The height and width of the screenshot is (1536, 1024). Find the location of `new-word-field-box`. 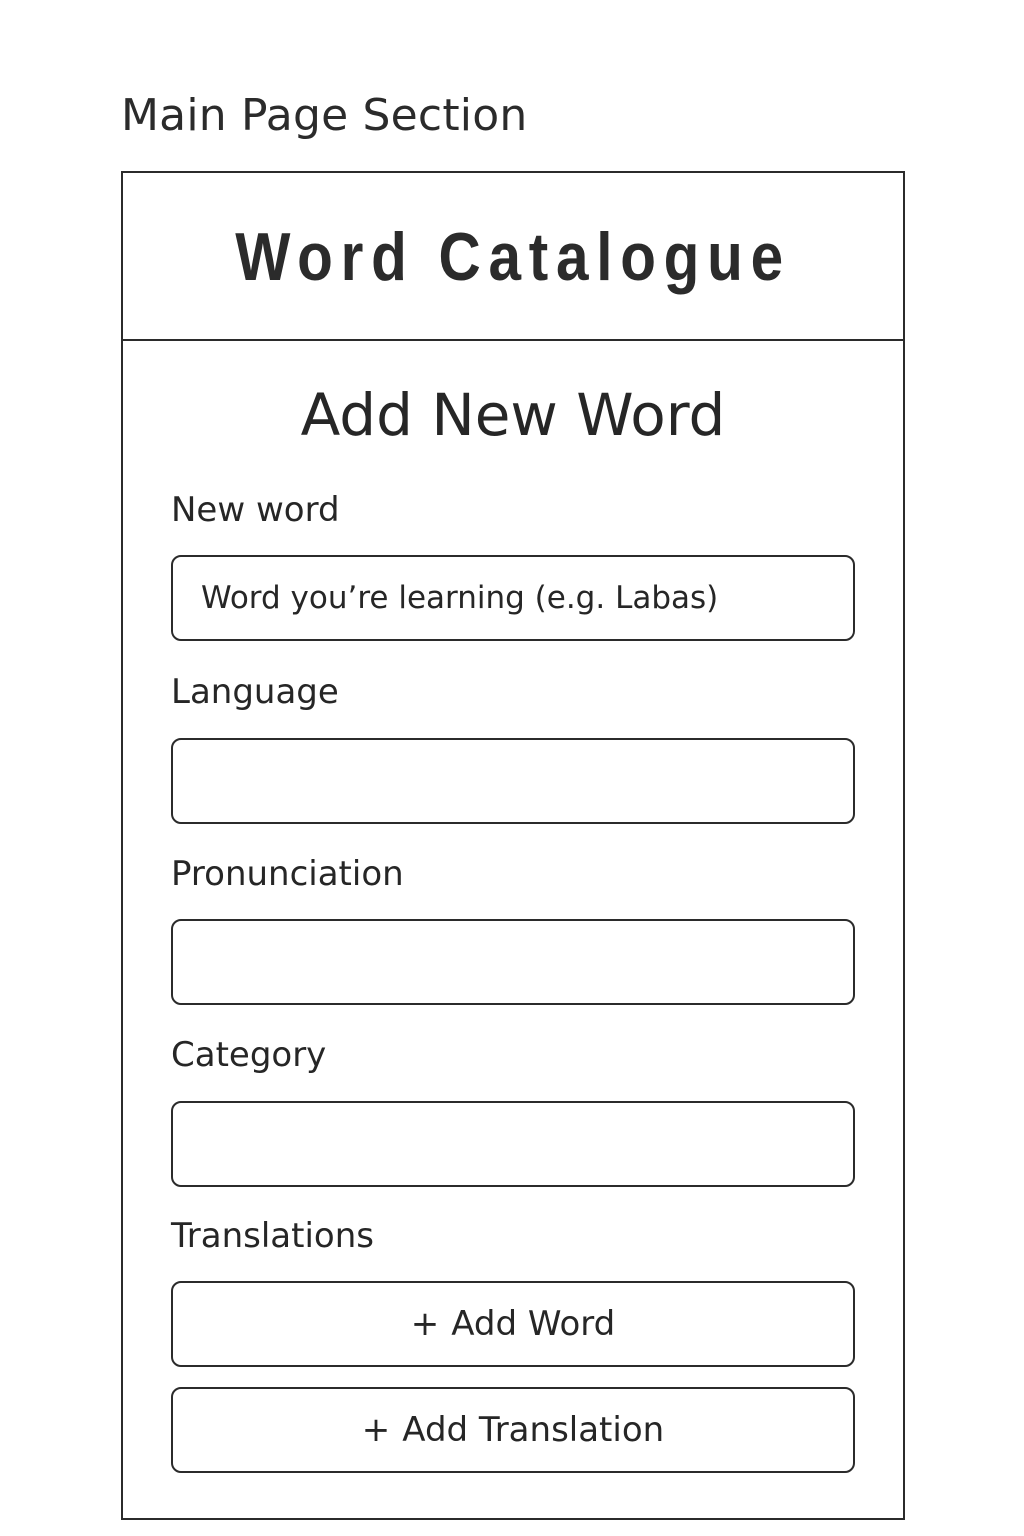

new-word-field-box is located at coordinates (513, 598).